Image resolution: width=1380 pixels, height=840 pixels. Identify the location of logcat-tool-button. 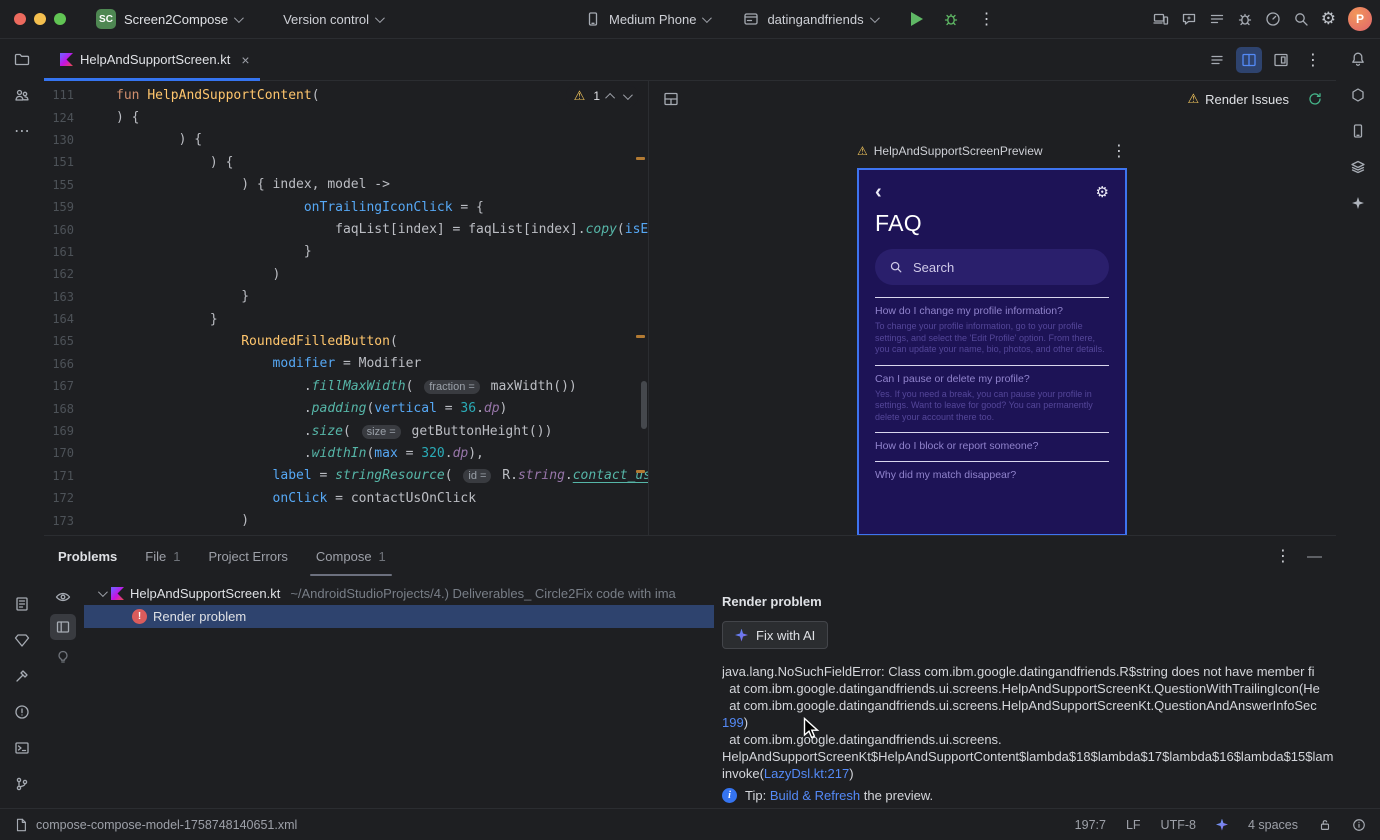
(22, 604).